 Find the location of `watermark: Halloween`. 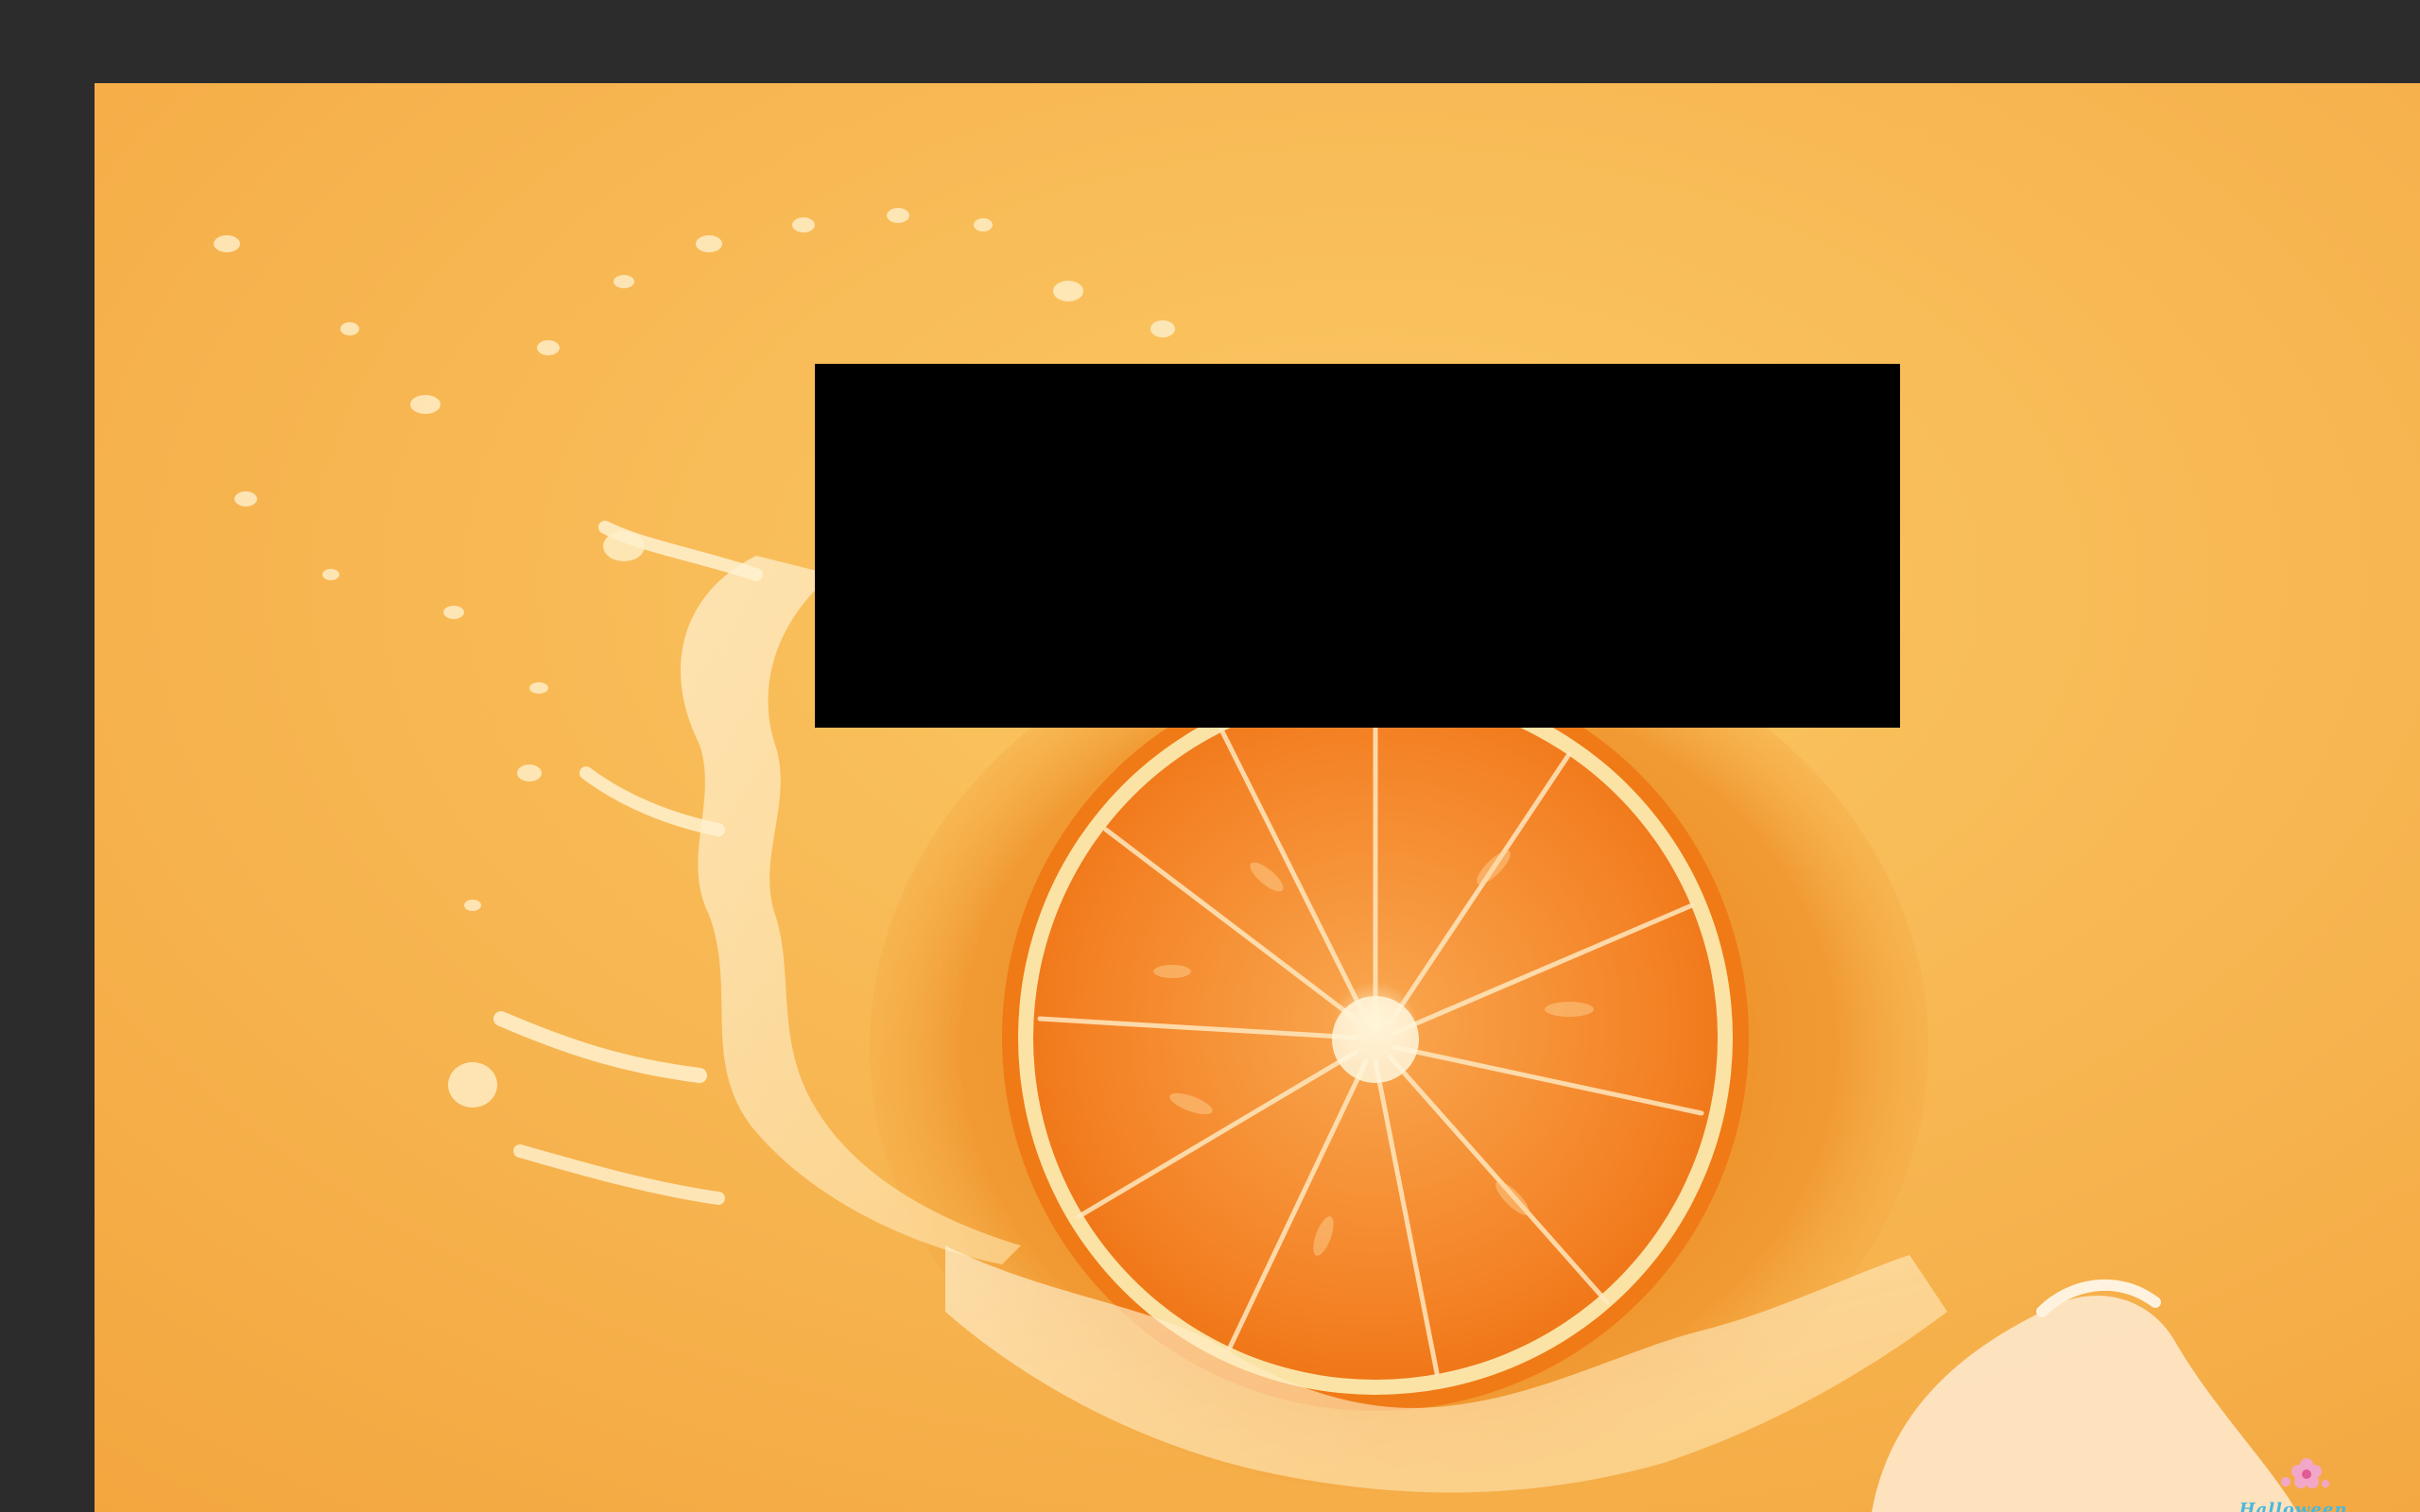

watermark: Halloween is located at coordinates (2294, 1479).